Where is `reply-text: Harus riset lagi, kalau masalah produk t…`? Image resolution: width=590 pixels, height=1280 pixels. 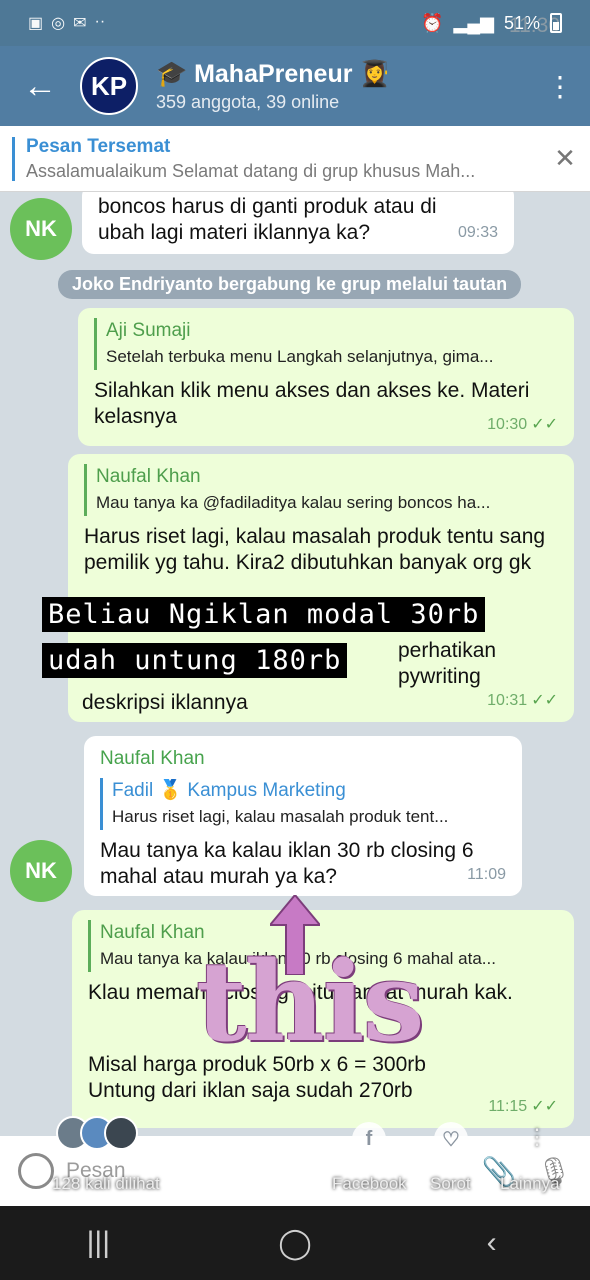 reply-text: Harus riset lagi, kalau masalah produk t… is located at coordinates (280, 816).